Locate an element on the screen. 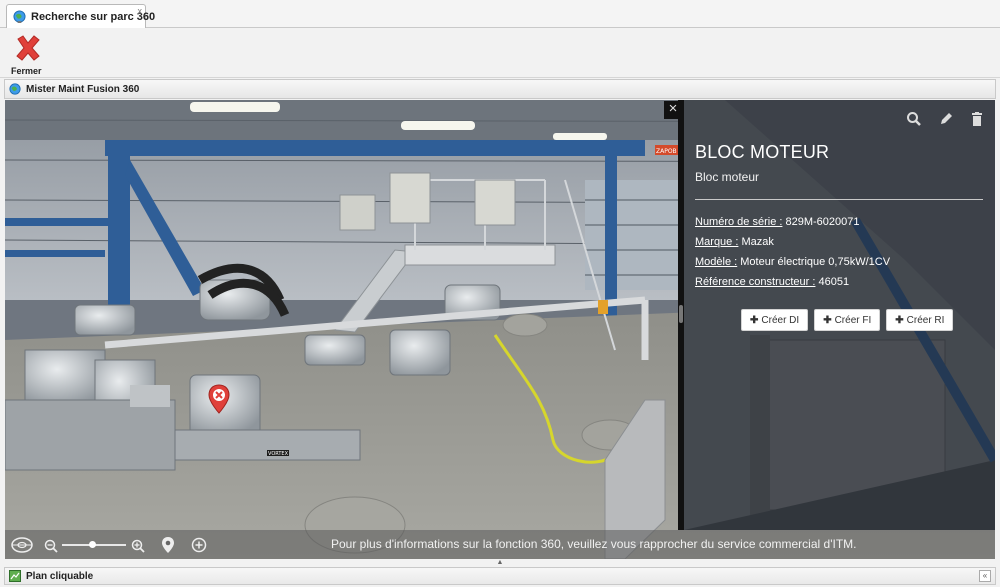 This screenshot has width=1000, height=587. manufacturer-ref-row: Référence constructeur : 46051 is located at coordinates (772, 282).